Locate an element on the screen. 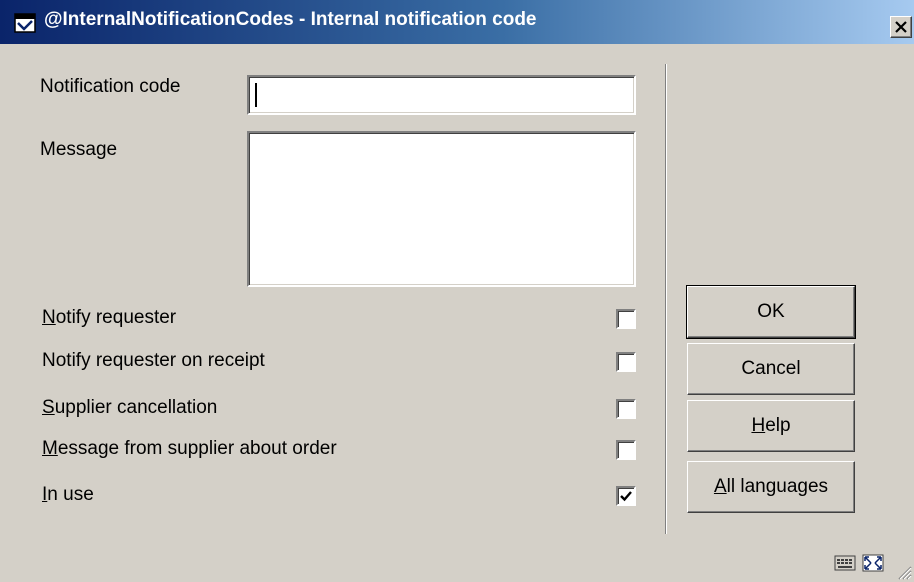 The height and width of the screenshot is (582, 914). help-accel: H is located at coordinates (758, 425).